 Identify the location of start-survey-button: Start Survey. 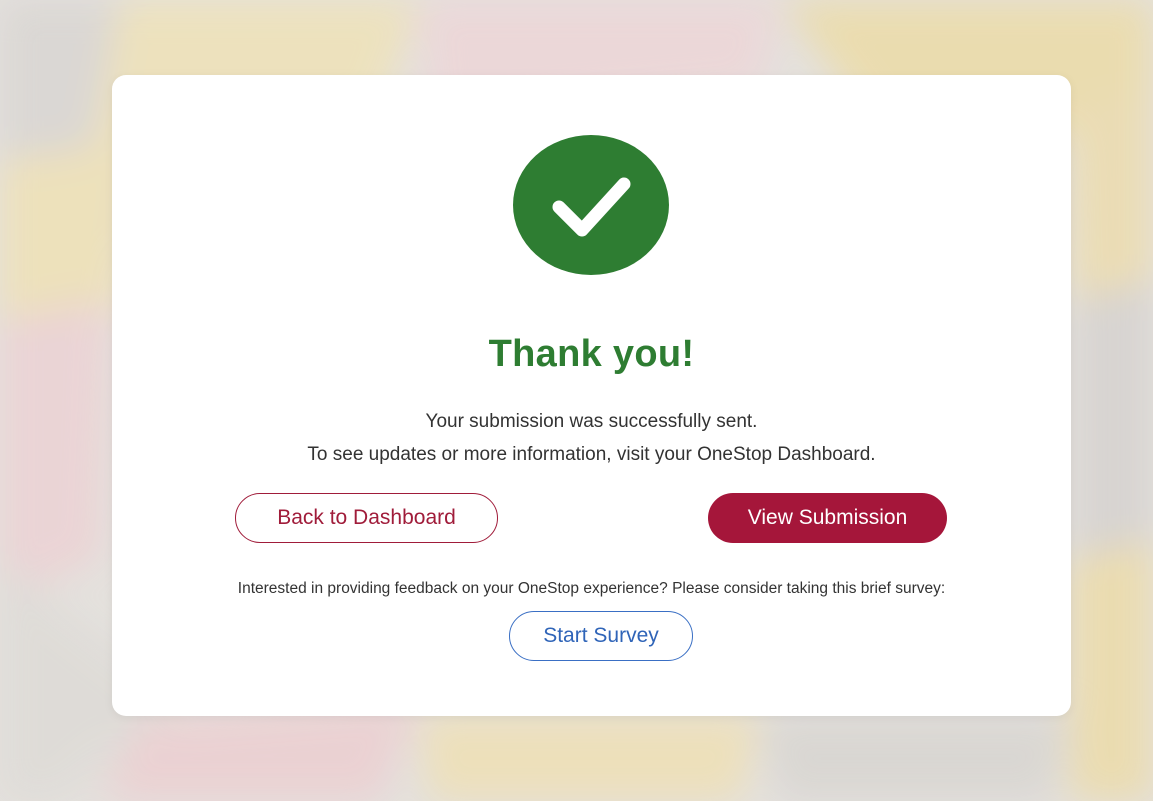
(601, 636).